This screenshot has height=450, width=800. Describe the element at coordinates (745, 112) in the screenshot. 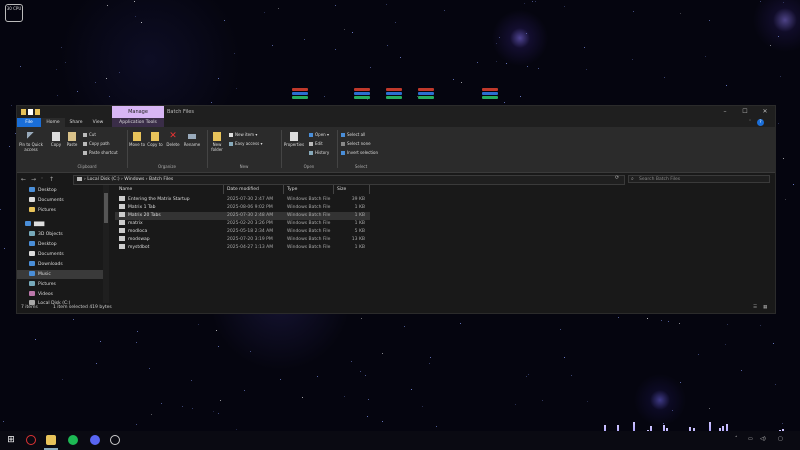

I see `maximize-button: ☐` at that location.